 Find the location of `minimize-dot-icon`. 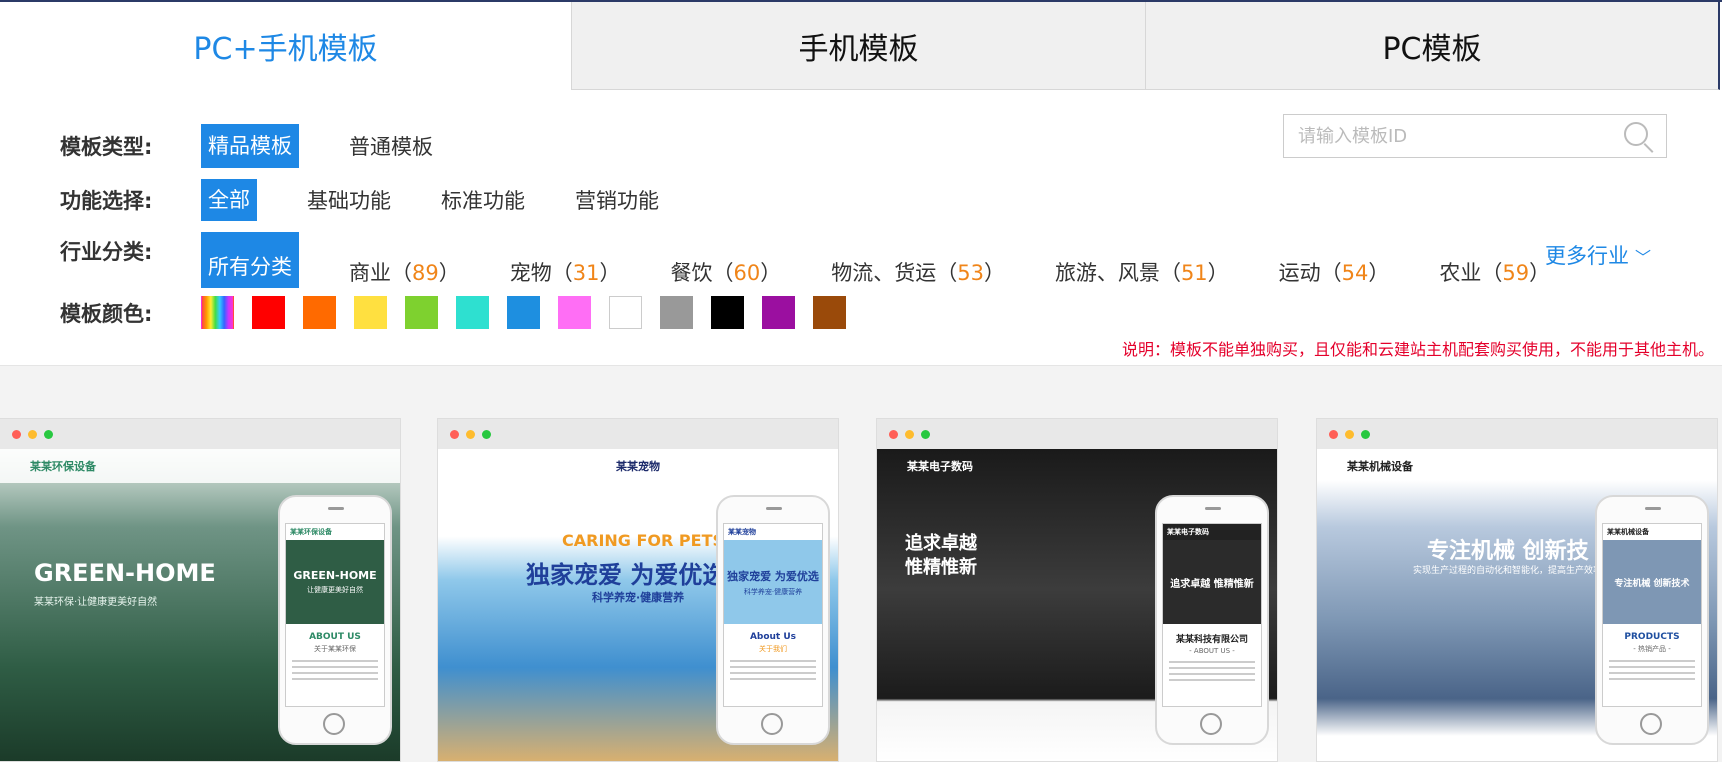

minimize-dot-icon is located at coordinates (470, 434).